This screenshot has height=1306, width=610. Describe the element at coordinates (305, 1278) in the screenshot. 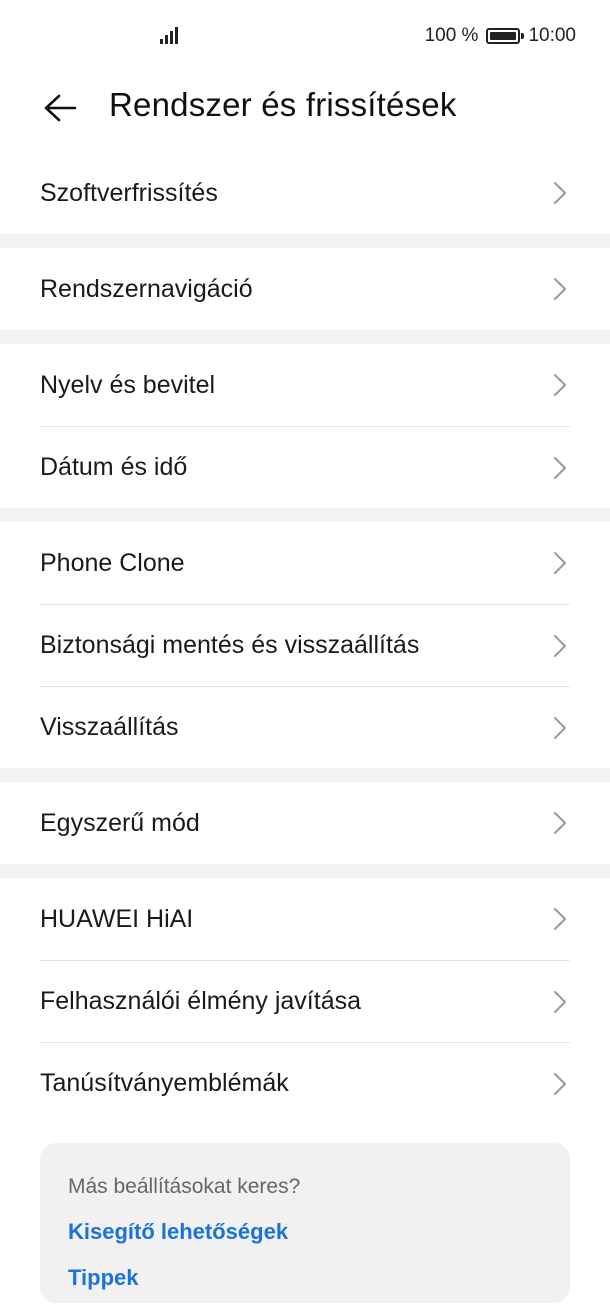

I see `tips-link: Tippek` at that location.